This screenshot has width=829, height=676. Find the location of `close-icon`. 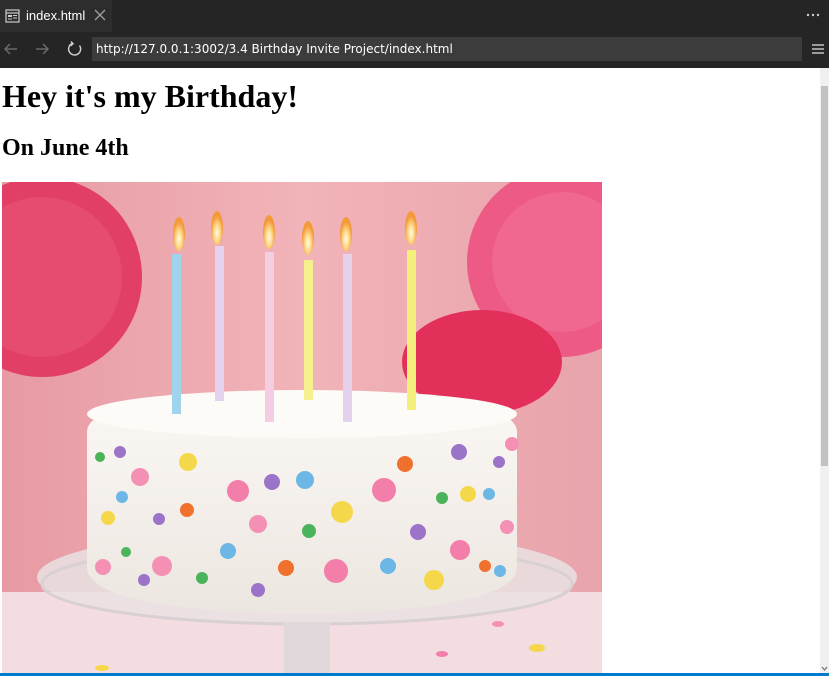

close-icon is located at coordinates (100, 15).